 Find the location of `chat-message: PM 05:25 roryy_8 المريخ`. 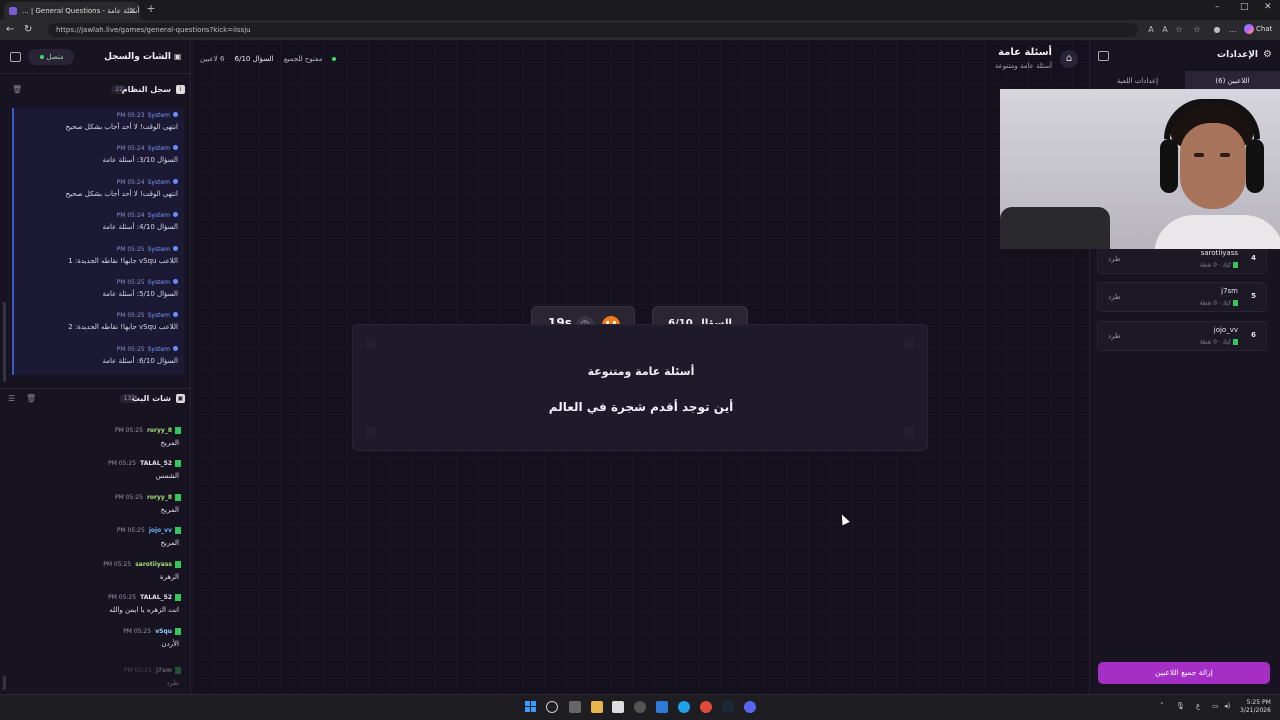

chat-message: PM 05:25 roryy_8 المريخ is located at coordinates (147, 437).